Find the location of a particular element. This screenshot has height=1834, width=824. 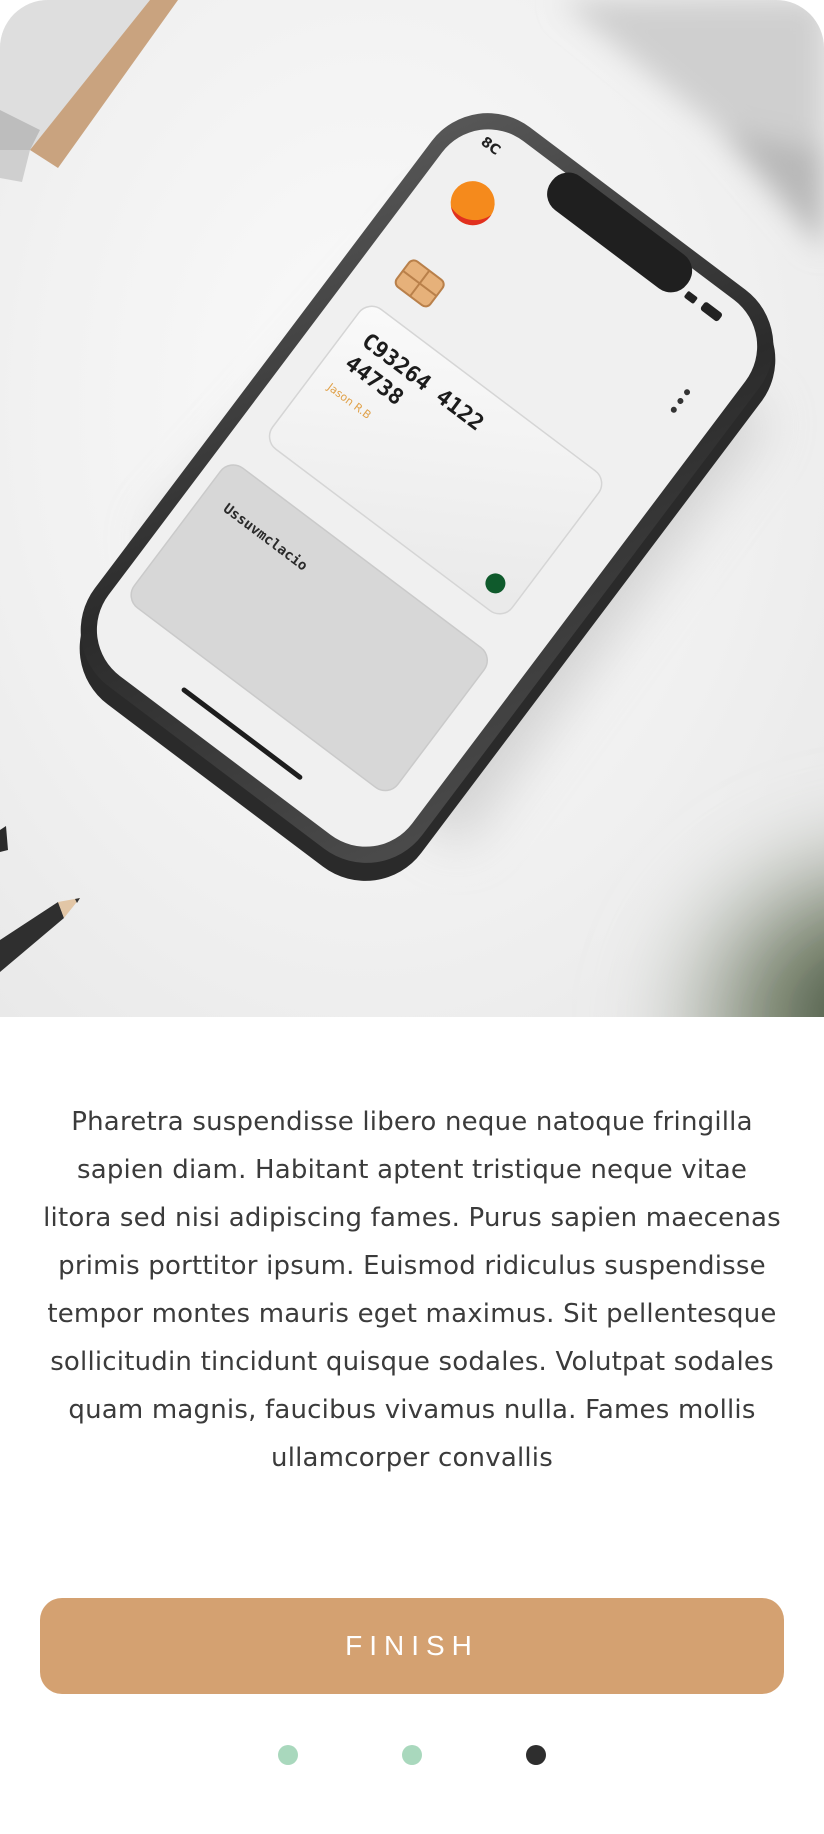

page-indicator is located at coordinates (412, 1756).